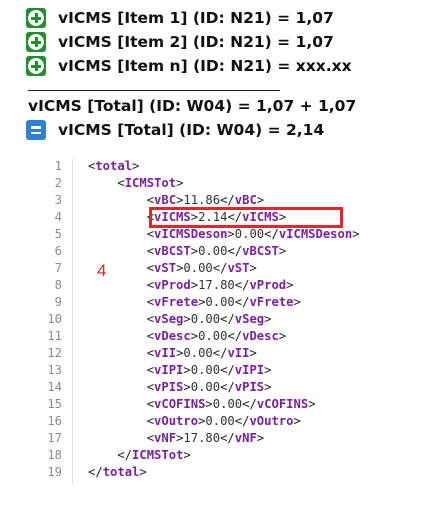 The width and height of the screenshot is (437, 510). Describe the element at coordinates (245, 200) in the screenshot. I see `close-tag: vBC` at that location.